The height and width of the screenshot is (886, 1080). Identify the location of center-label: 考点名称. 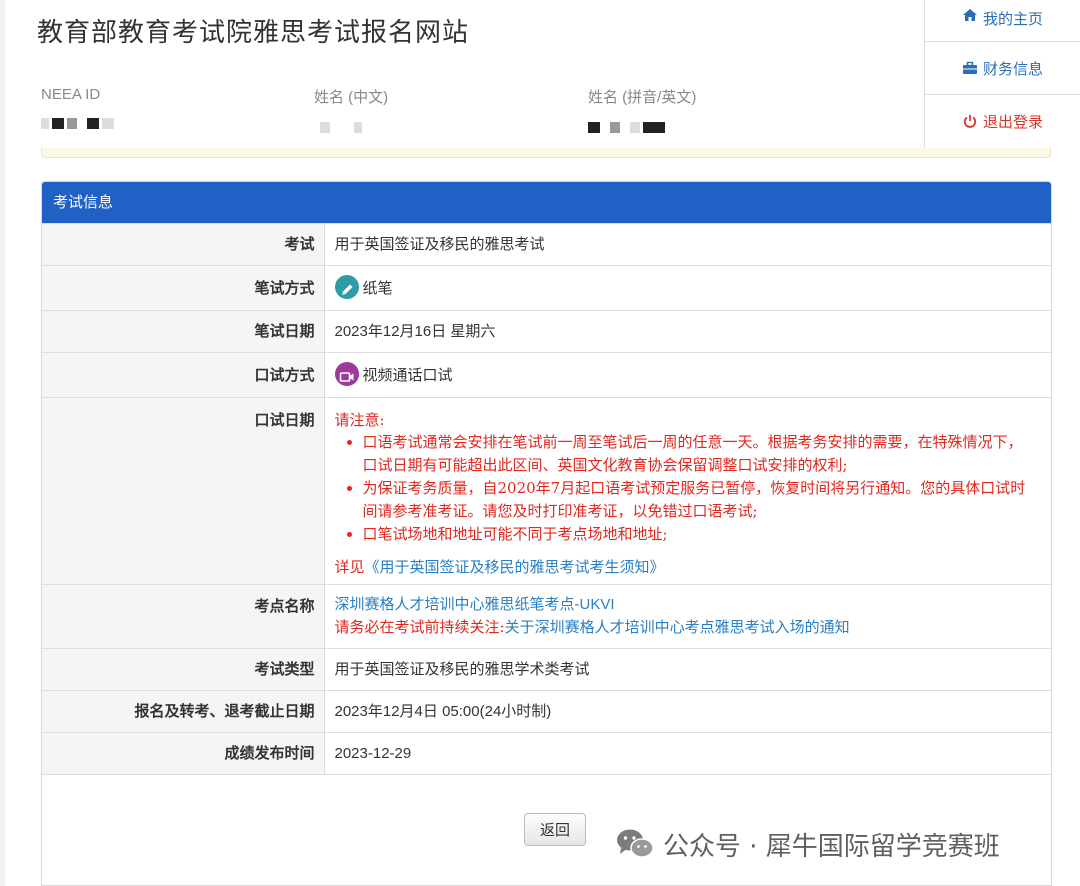
(183, 616).